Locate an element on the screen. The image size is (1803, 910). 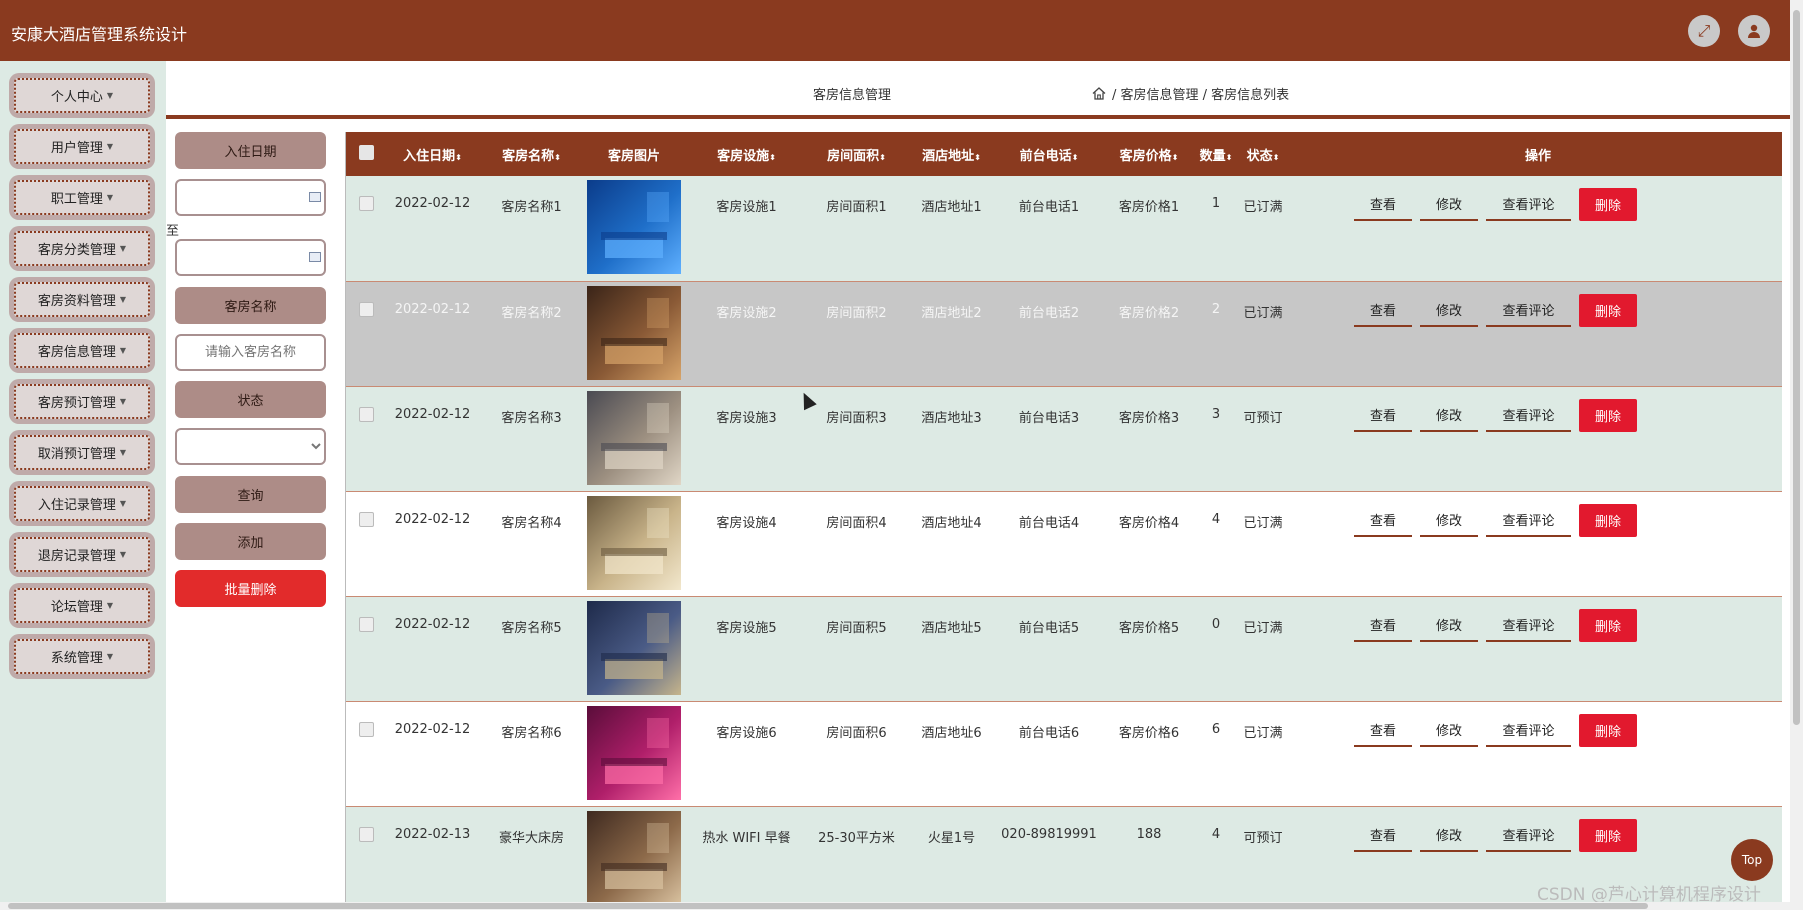
query-button: 查询 is located at coordinates (250, 494).